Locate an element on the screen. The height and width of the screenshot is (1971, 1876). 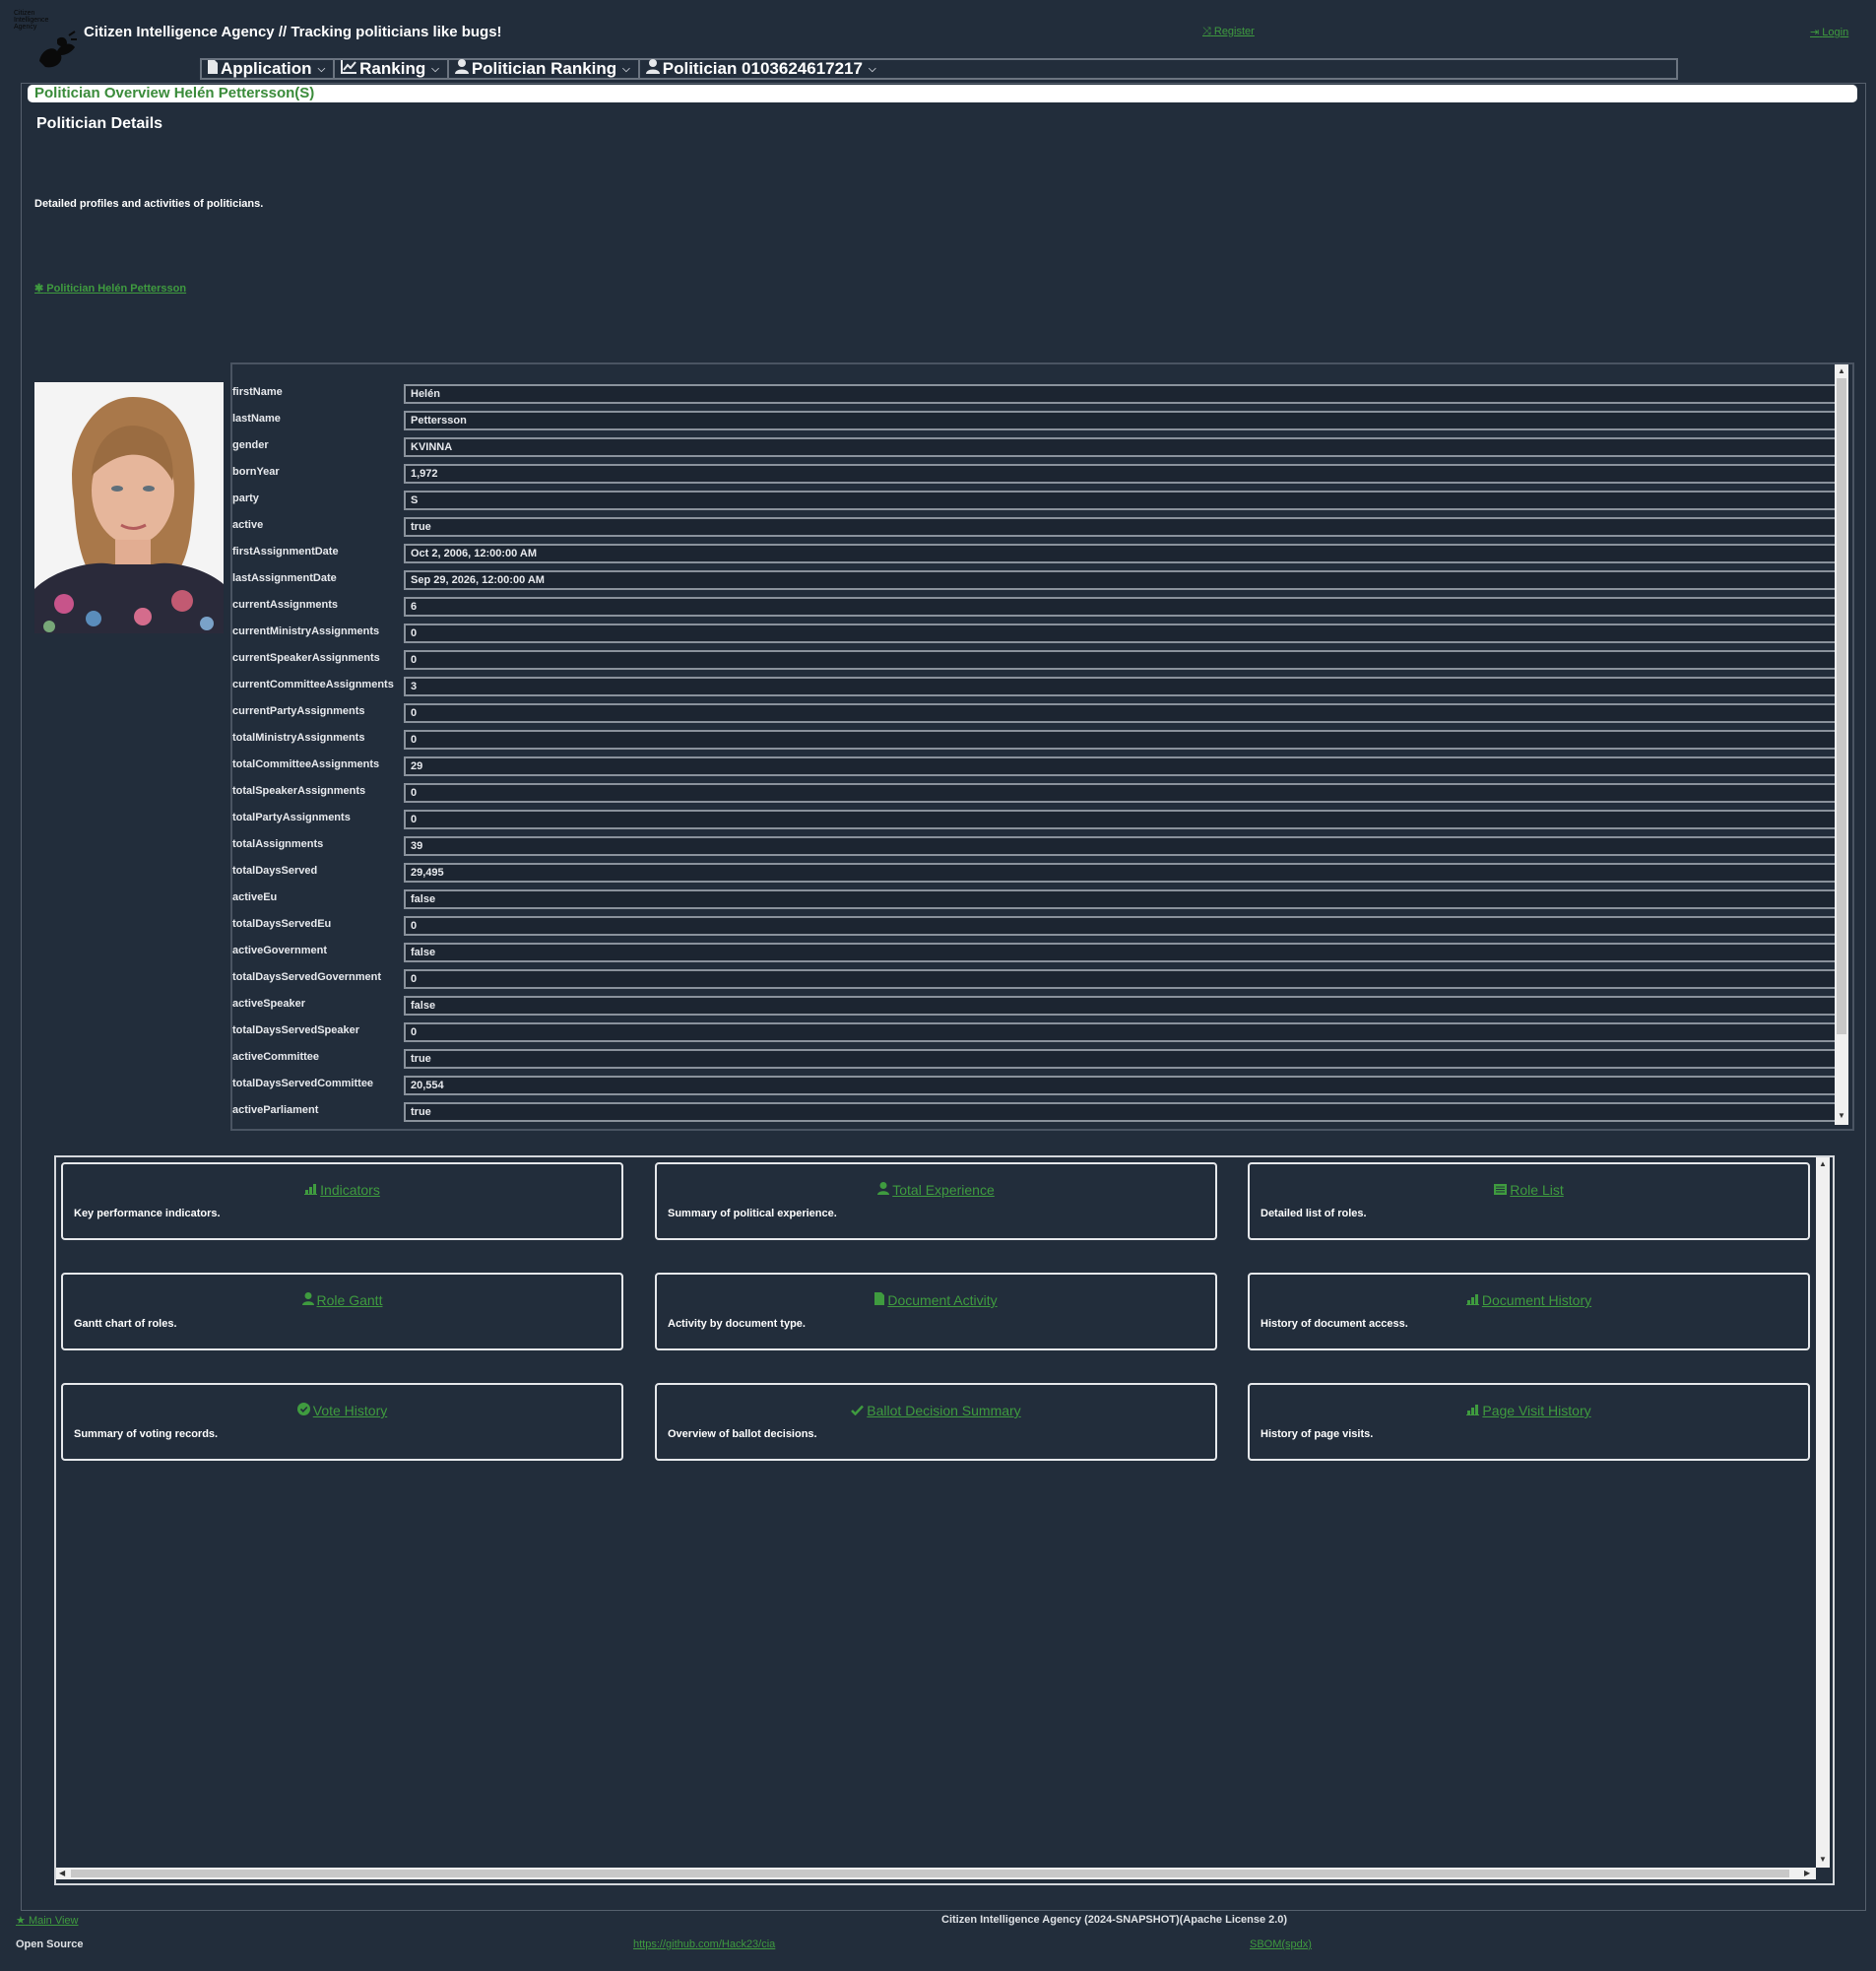
detail-value-field: Helén is located at coordinates (1123, 394).